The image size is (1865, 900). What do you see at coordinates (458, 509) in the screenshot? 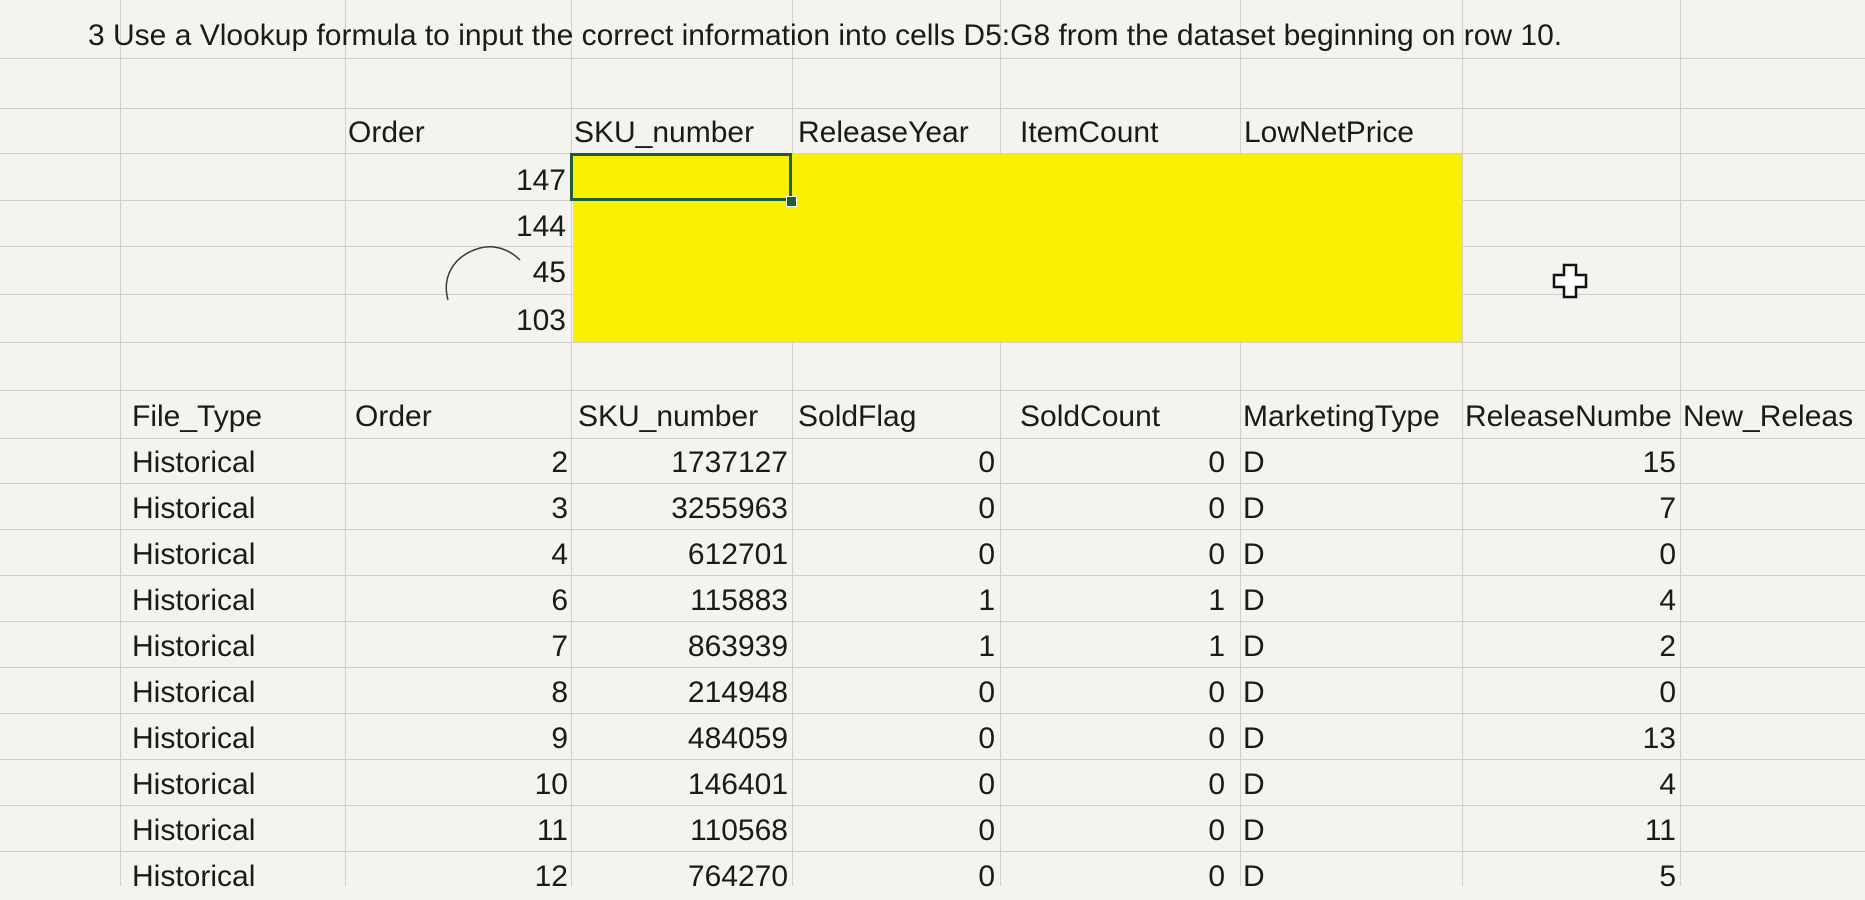
I see `order-cell: 3` at bounding box center [458, 509].